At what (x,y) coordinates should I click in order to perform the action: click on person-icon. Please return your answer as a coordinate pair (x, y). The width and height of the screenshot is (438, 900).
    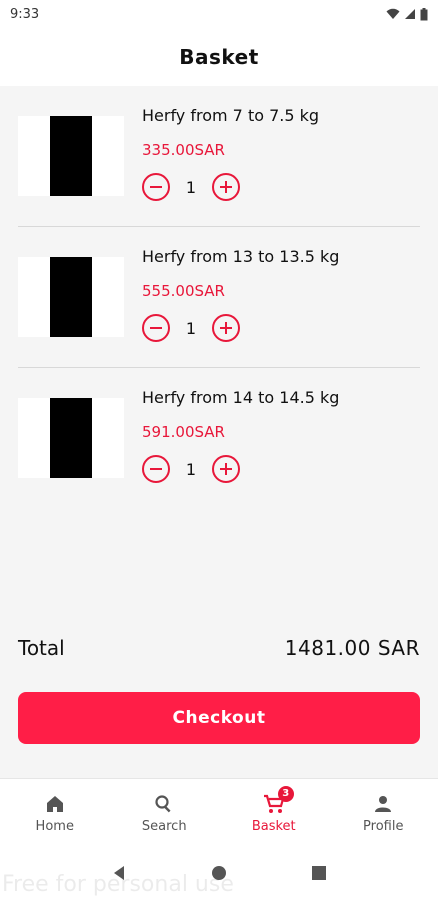
    Looking at the image, I should click on (383, 804).